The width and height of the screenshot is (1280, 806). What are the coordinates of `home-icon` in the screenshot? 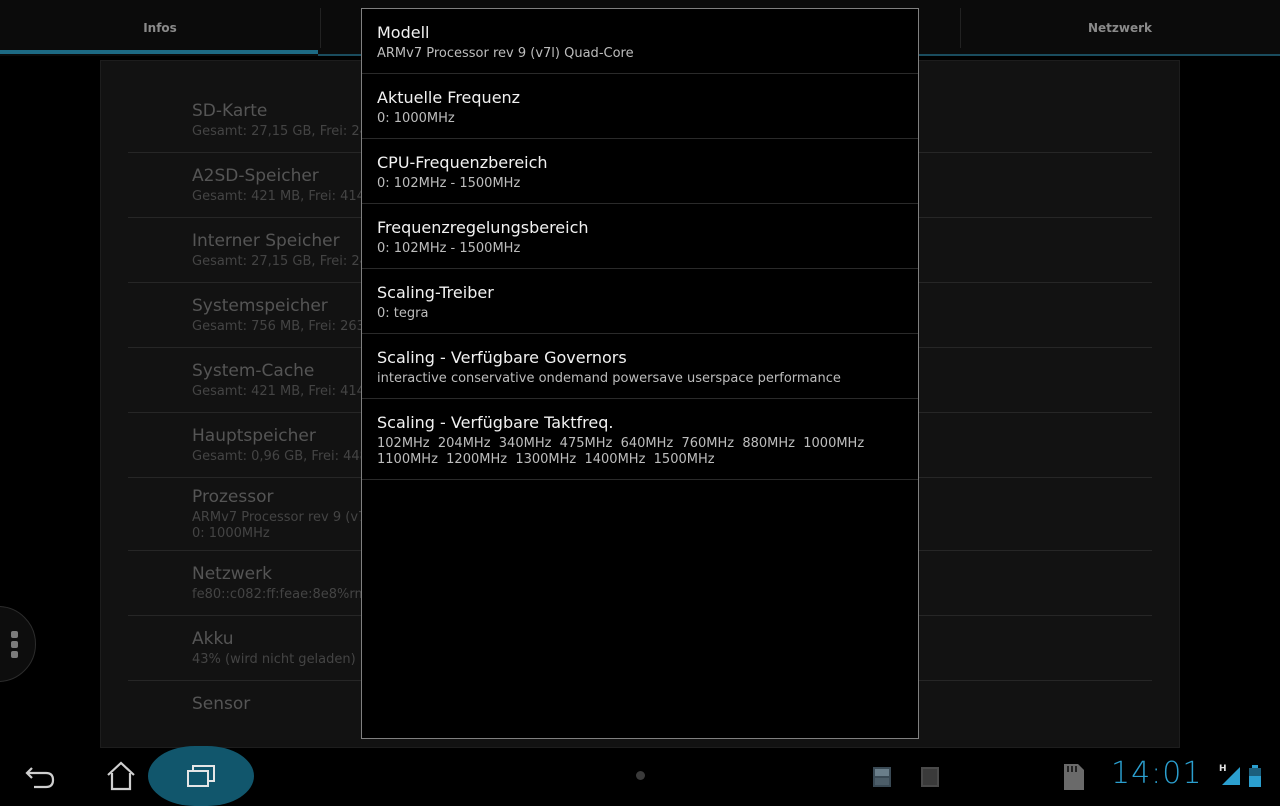 It's located at (121, 776).